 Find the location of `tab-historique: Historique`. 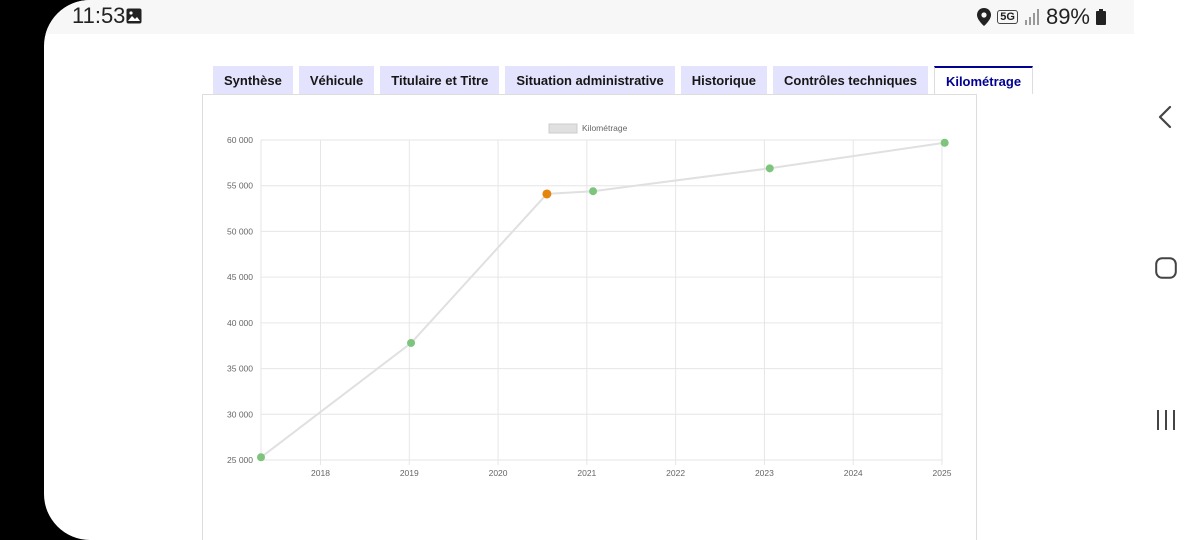

tab-historique: Historique is located at coordinates (724, 80).